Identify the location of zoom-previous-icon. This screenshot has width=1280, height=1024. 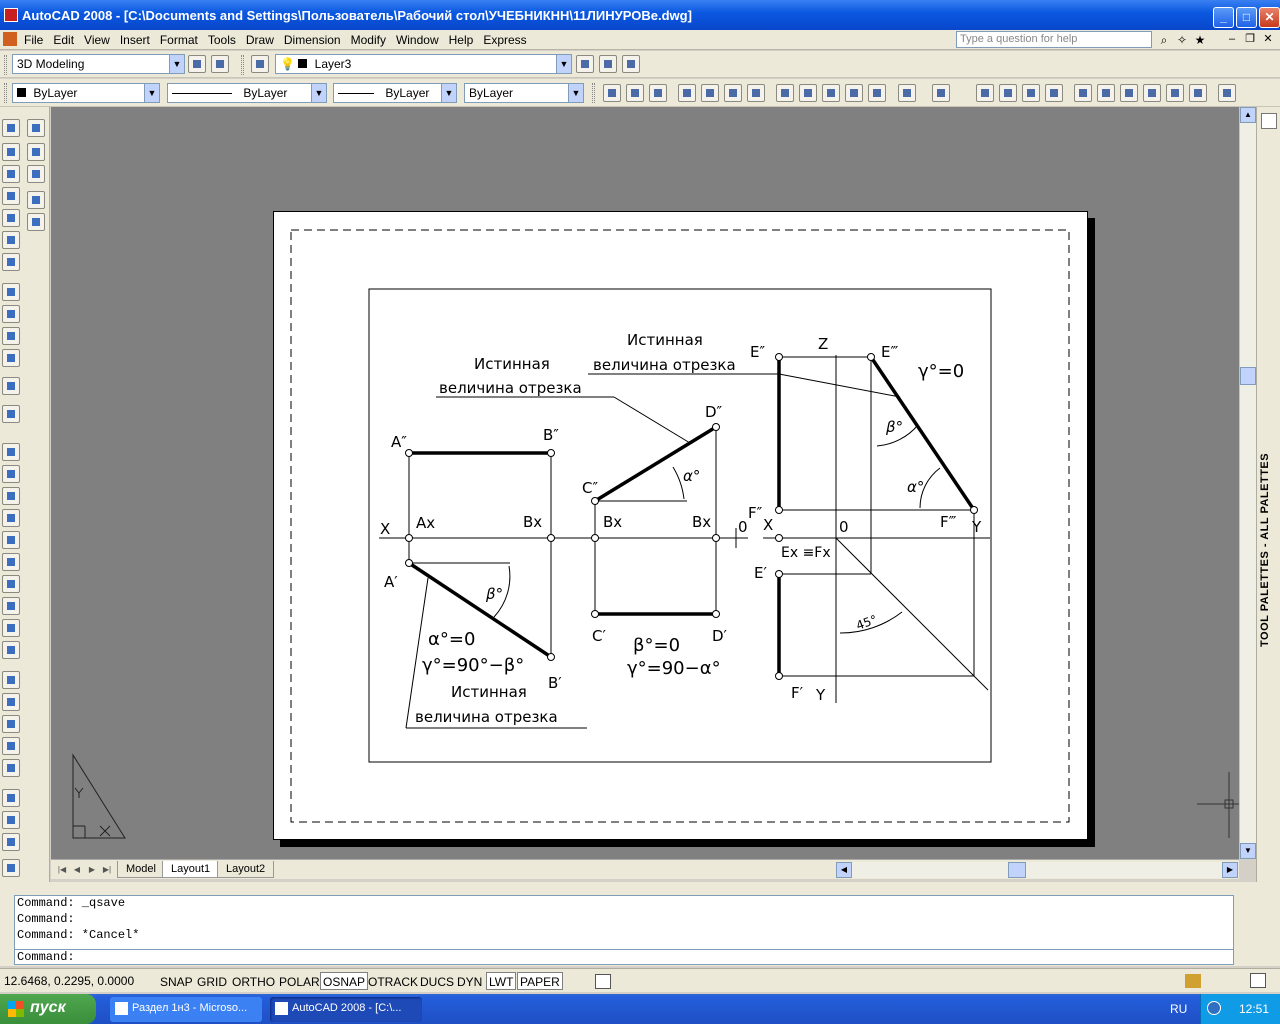
(1054, 93).